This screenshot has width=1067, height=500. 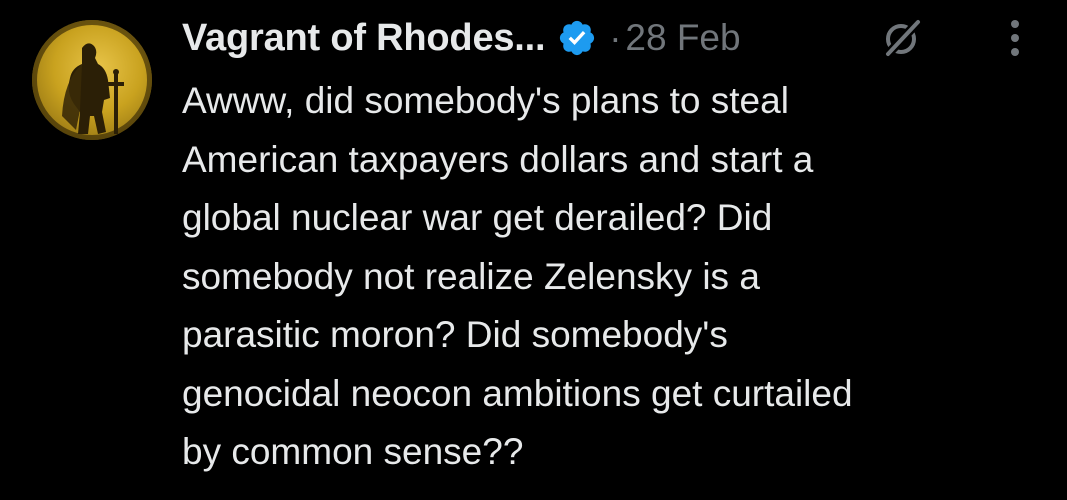 I want to click on tweet-text-line: parasitic moron? Did somebody's, so click(x=455, y=334).